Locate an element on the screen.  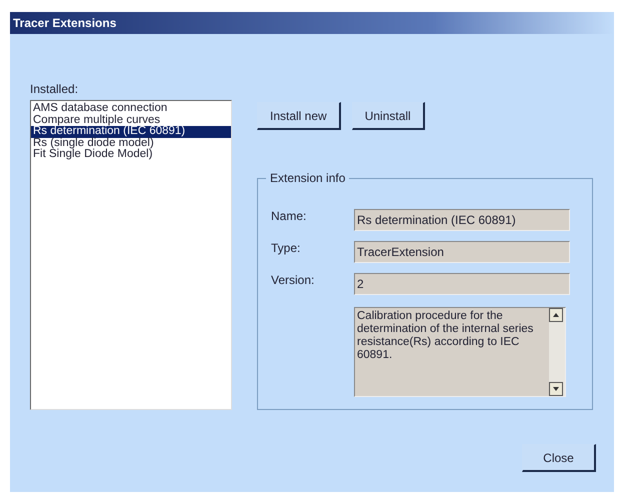
close-button: Close is located at coordinates (559, 458).